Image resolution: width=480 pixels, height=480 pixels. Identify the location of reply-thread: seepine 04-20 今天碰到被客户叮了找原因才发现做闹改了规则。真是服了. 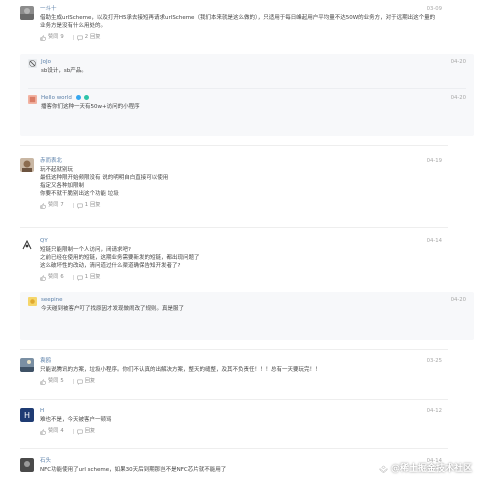
(247, 316).